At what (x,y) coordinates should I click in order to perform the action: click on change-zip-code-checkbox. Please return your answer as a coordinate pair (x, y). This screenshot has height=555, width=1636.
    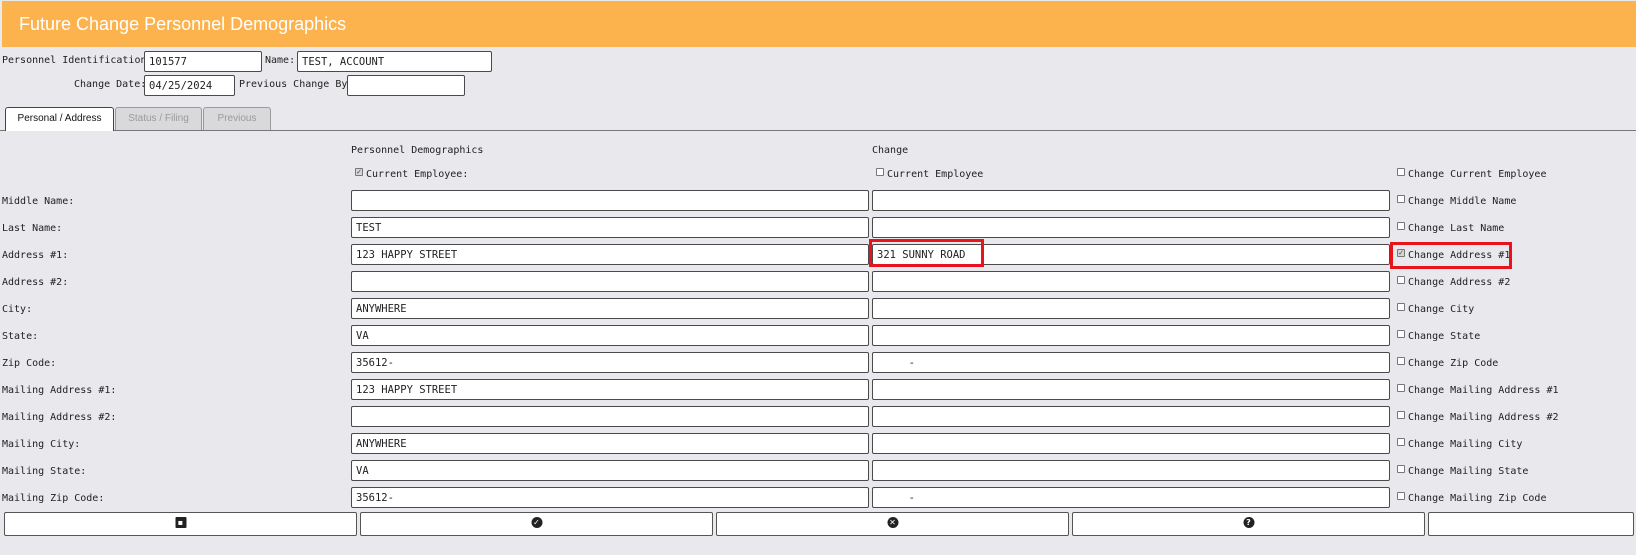
    Looking at the image, I should click on (1401, 361).